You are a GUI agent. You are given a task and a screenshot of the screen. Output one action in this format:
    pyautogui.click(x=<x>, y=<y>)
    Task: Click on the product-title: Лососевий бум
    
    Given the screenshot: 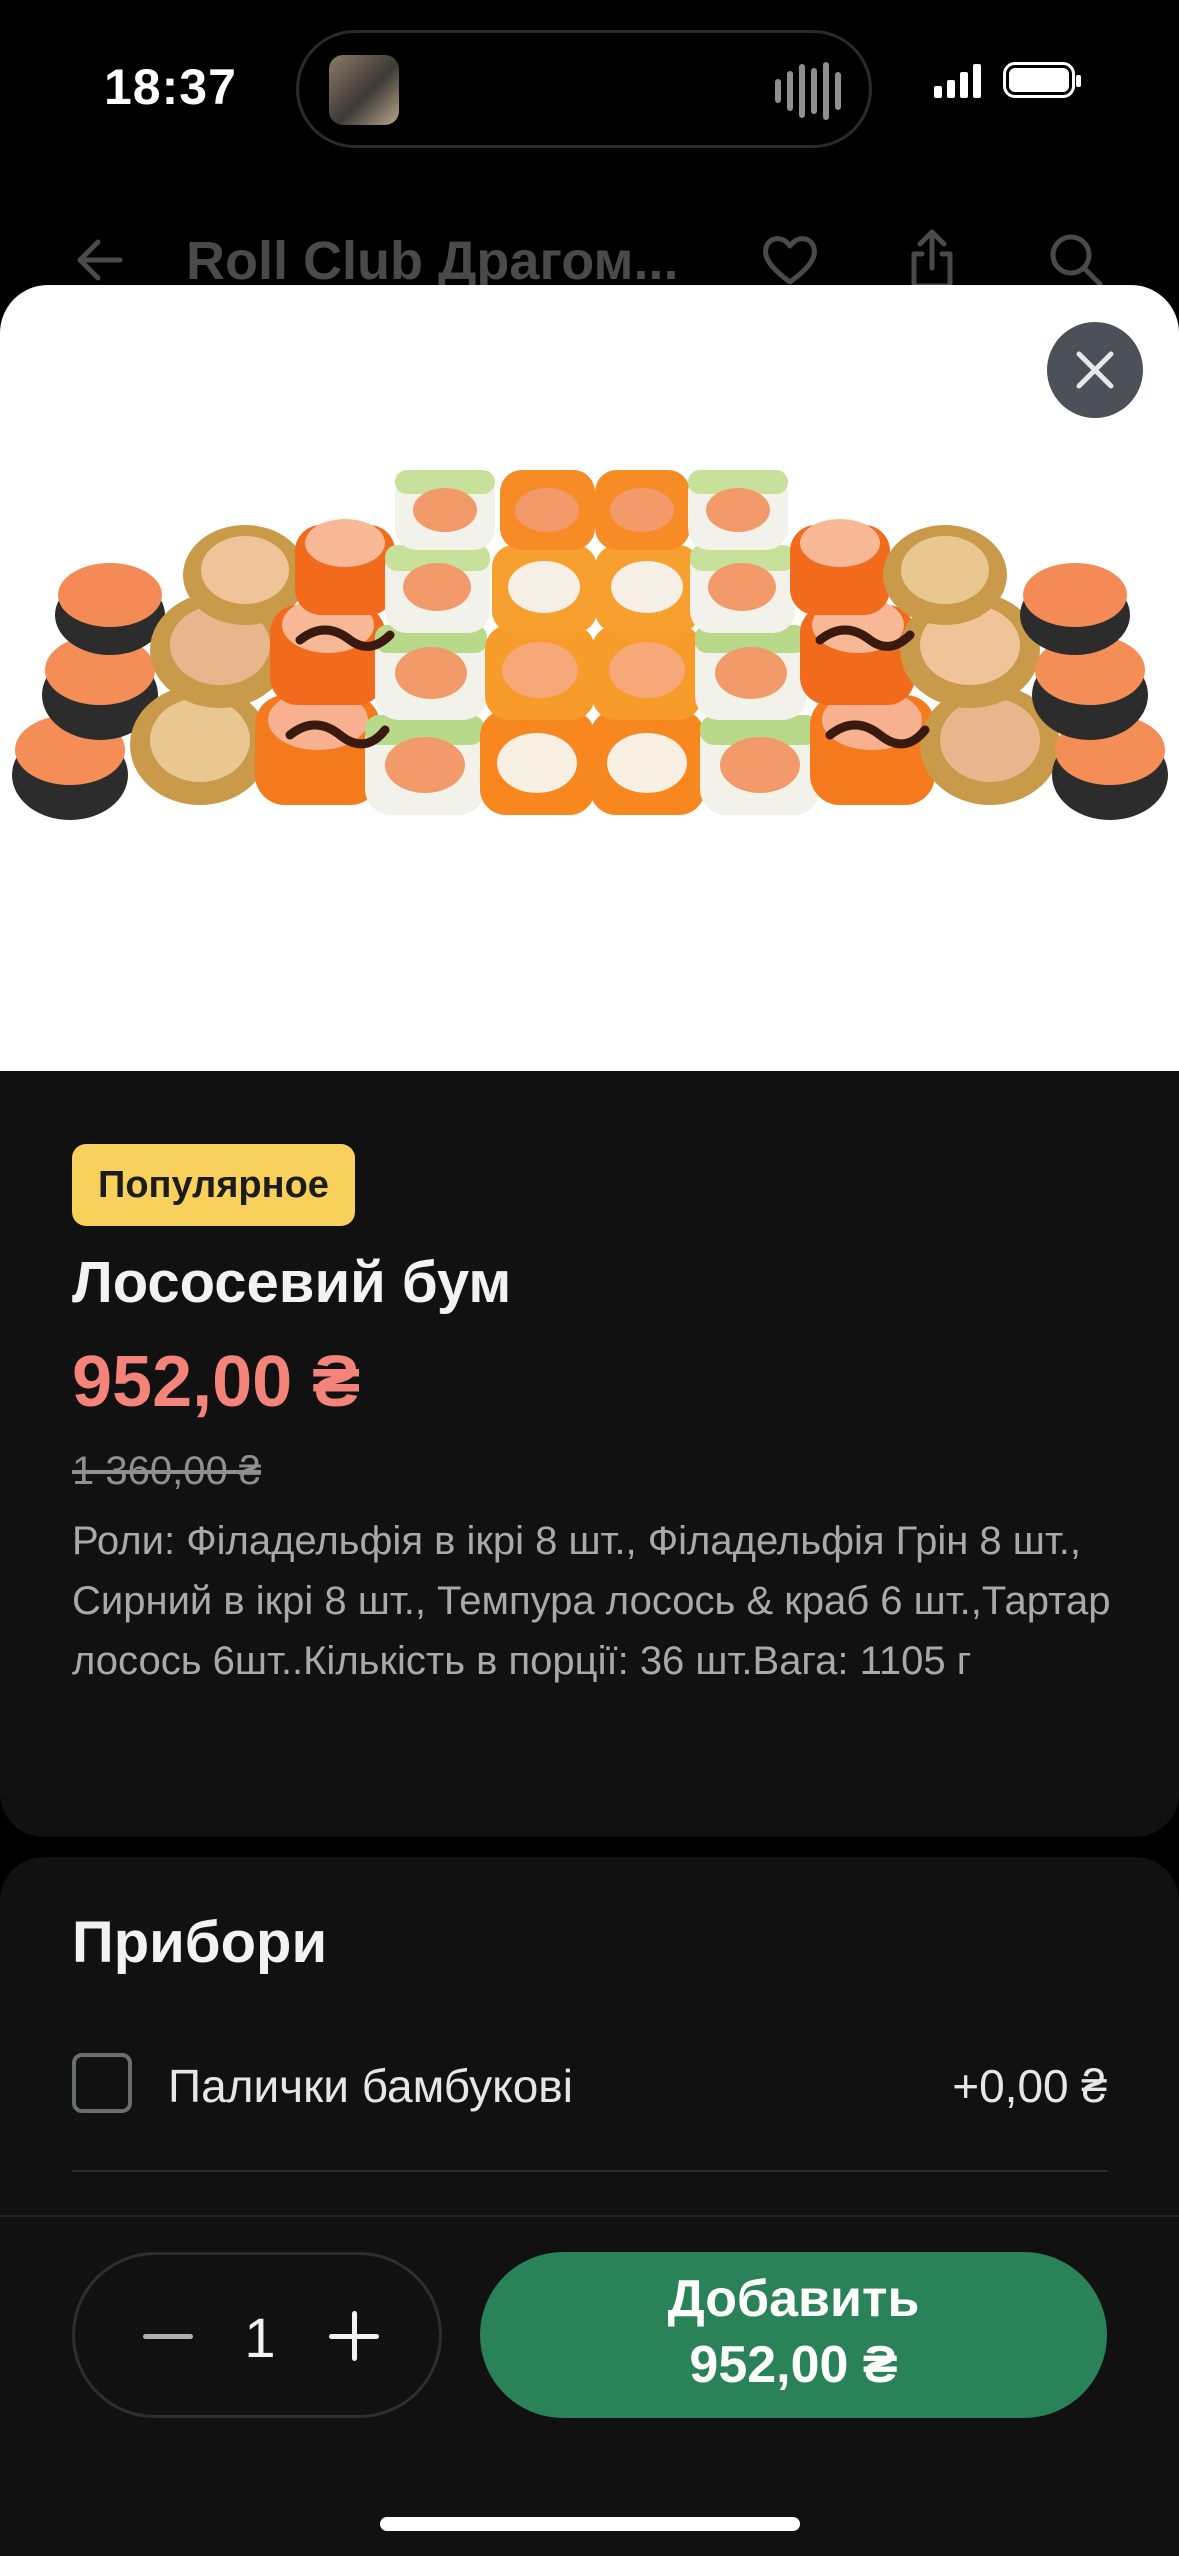 What is the action you would take?
    pyautogui.click(x=292, y=1282)
    